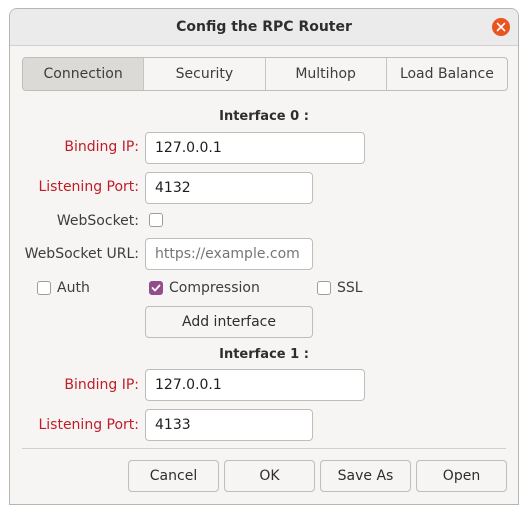 The width and height of the screenshot is (529, 515). Describe the element at coordinates (324, 288) in the screenshot. I see `ssl-checkbox` at that location.